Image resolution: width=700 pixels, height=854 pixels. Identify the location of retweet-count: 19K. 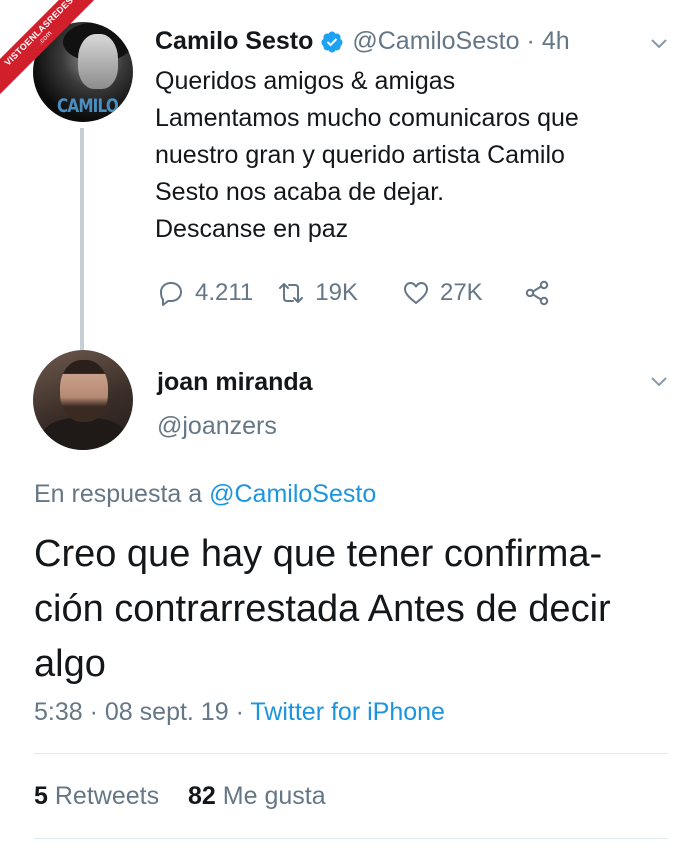
(336, 292).